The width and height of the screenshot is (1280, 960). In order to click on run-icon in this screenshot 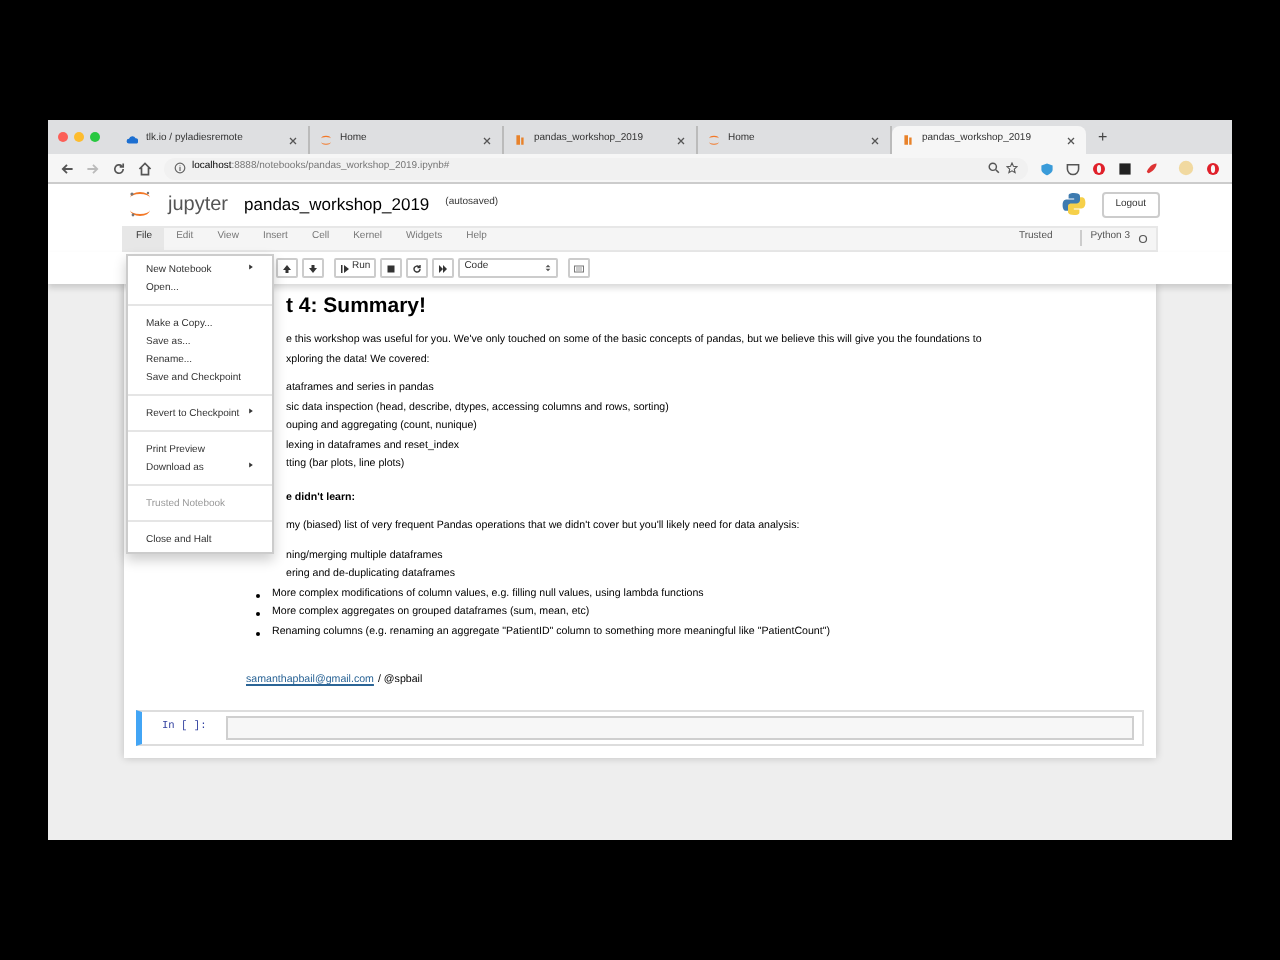, I will do `click(345, 268)`.